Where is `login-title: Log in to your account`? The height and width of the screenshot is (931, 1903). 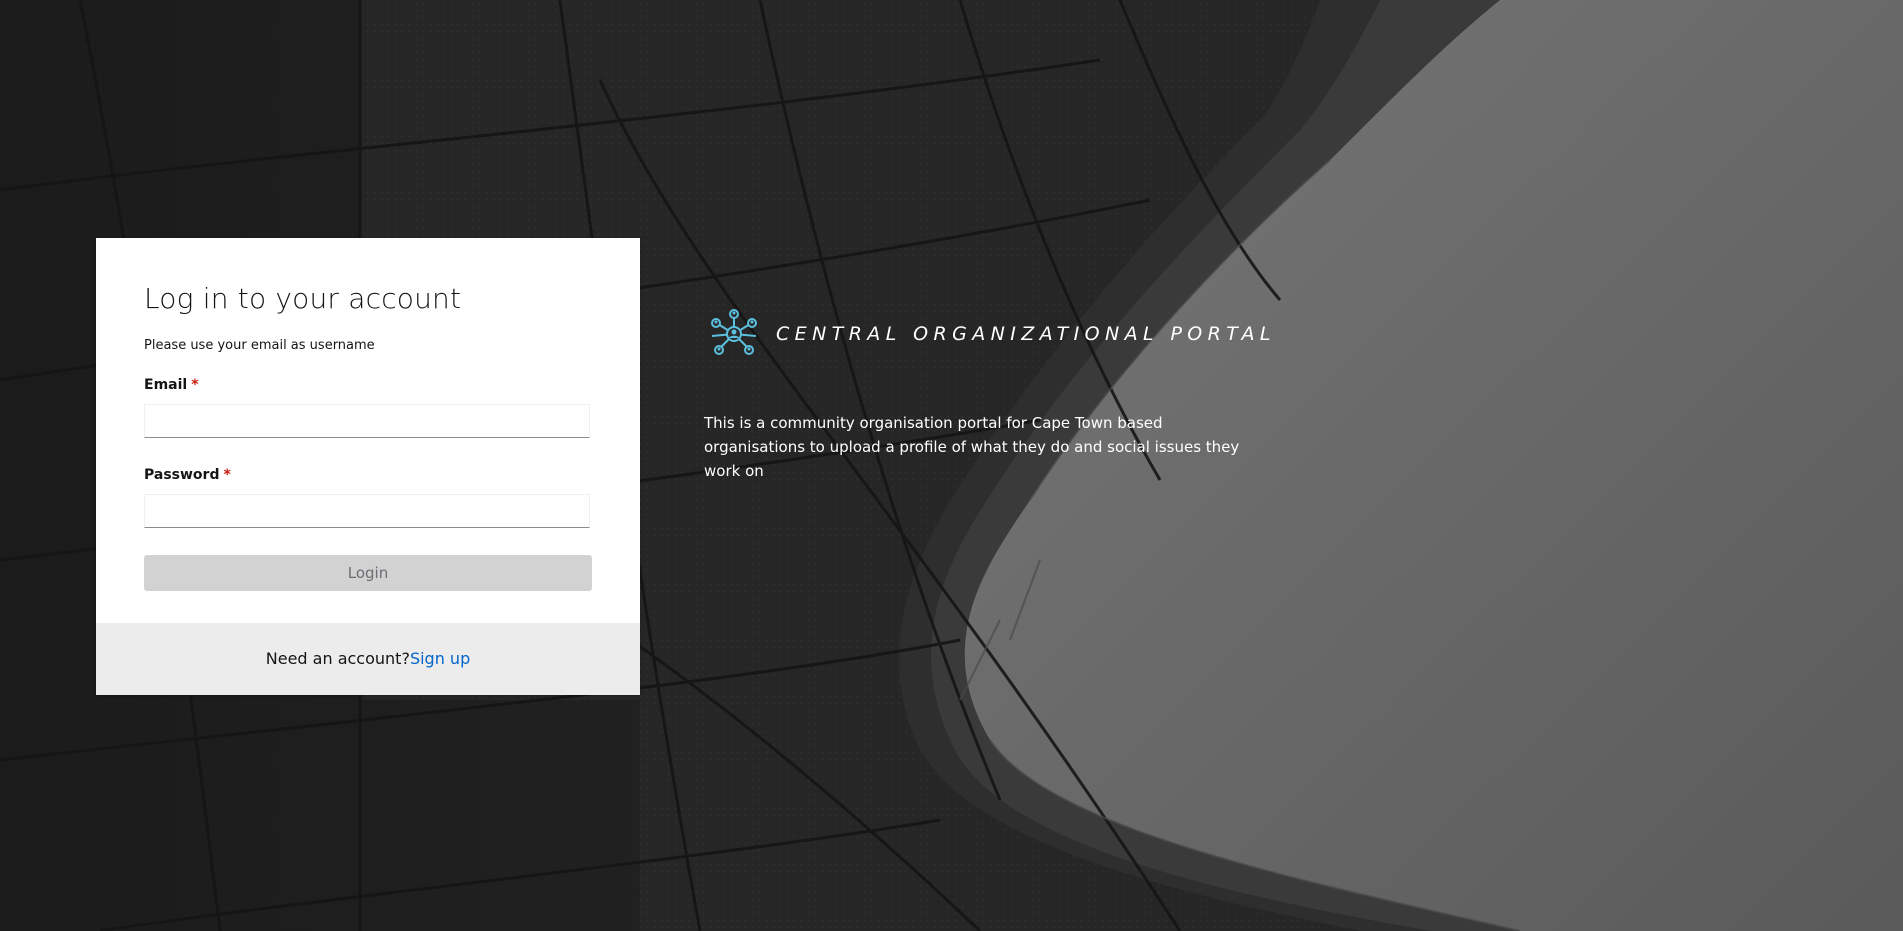 login-title: Log in to your account is located at coordinates (303, 298).